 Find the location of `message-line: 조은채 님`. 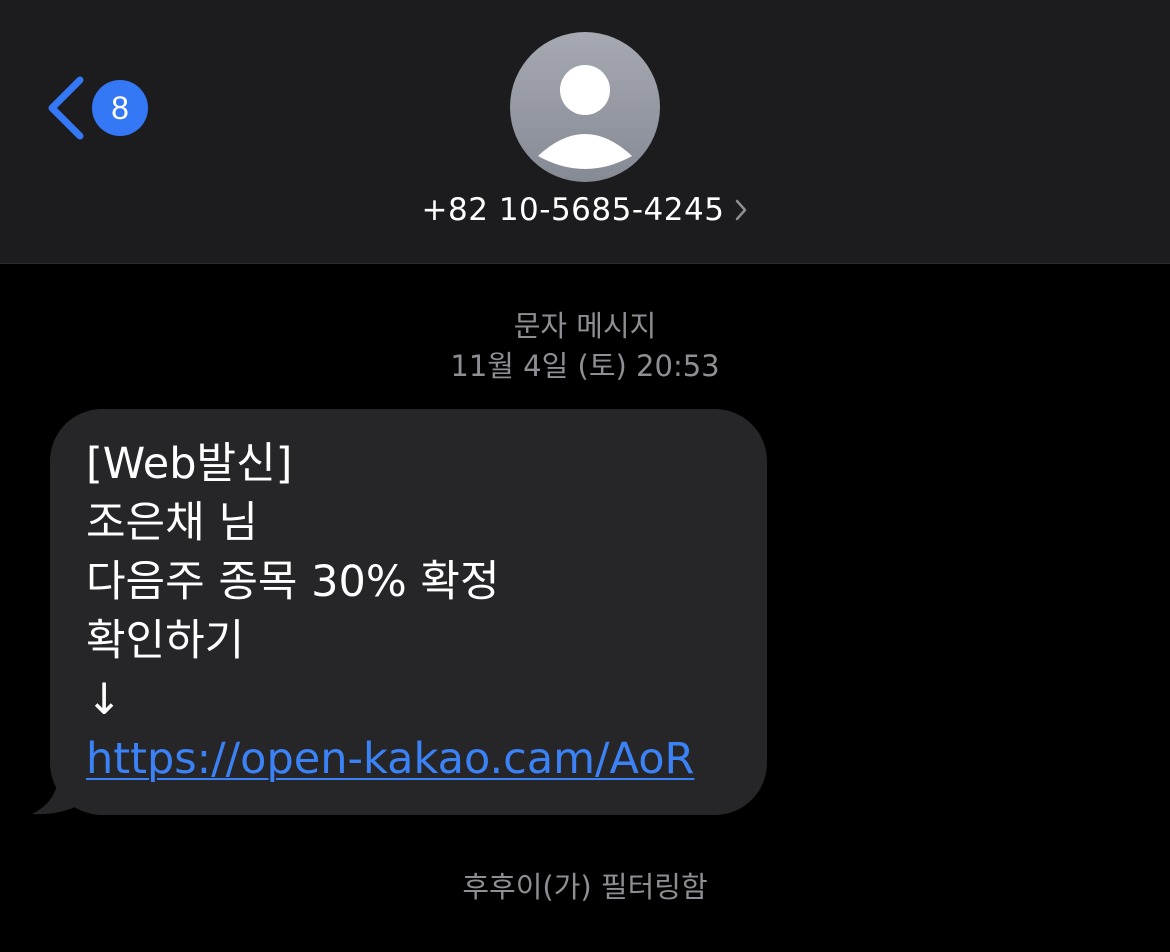

message-line: 조은채 님 is located at coordinates (172, 523).